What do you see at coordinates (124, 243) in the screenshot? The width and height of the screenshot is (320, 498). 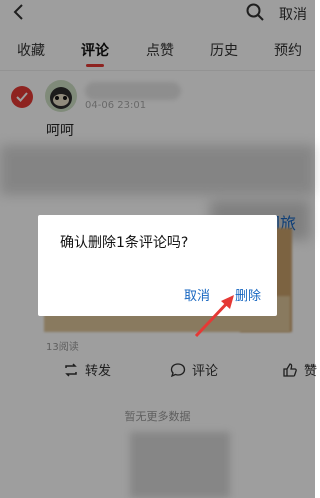 I see `dialog-title: 确认删除1条评论吗?` at bounding box center [124, 243].